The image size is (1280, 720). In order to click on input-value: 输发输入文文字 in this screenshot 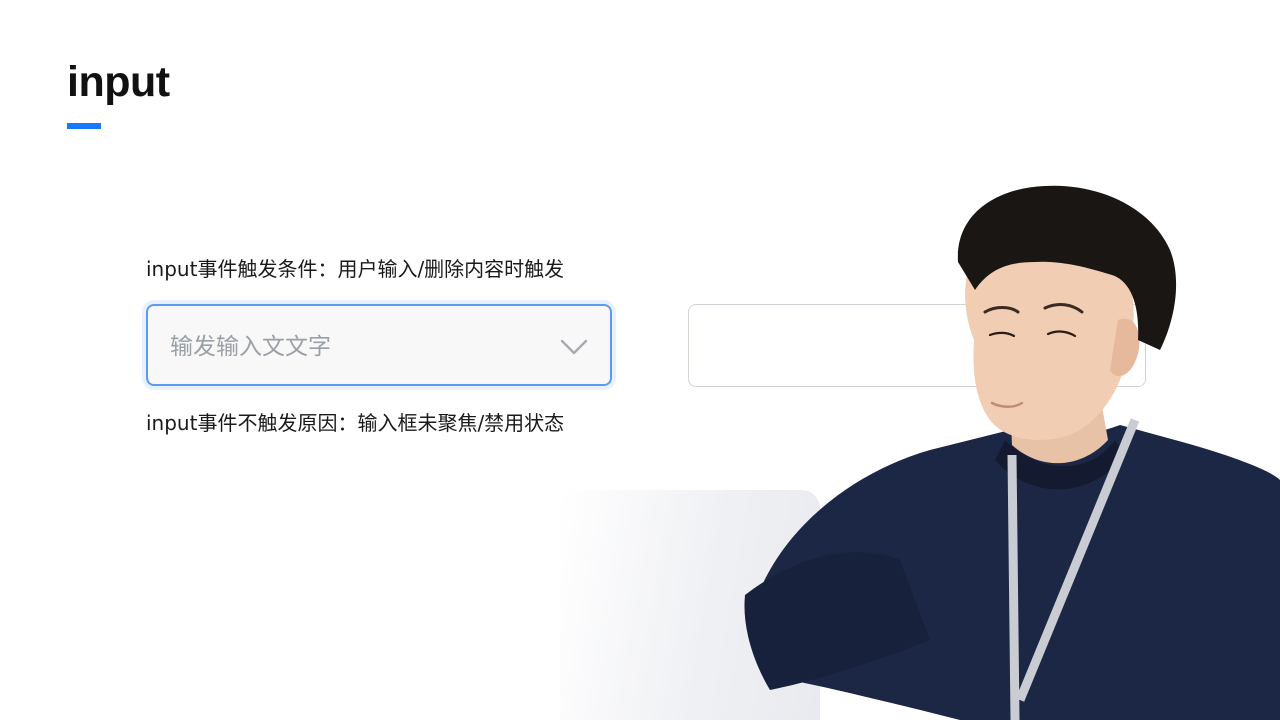, I will do `click(250, 347)`.